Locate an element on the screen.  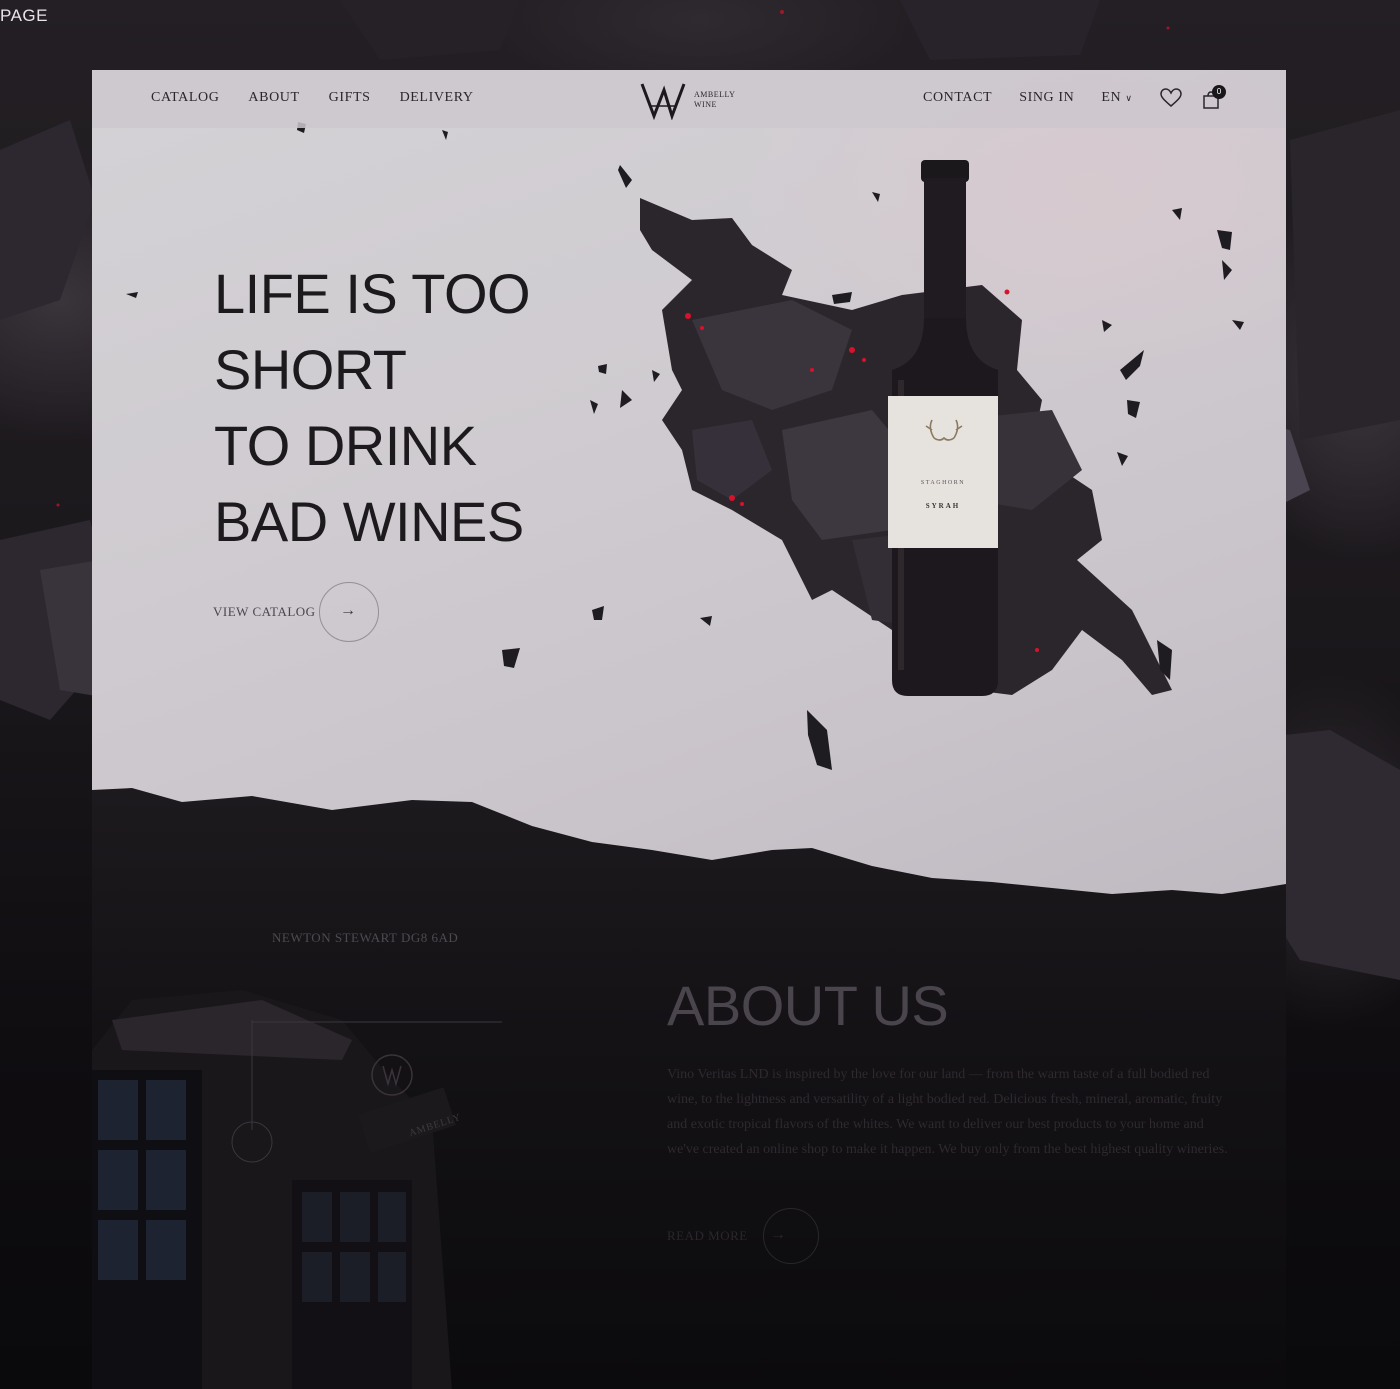
nav-link-delivery: DELIVERY is located at coordinates (437, 98).